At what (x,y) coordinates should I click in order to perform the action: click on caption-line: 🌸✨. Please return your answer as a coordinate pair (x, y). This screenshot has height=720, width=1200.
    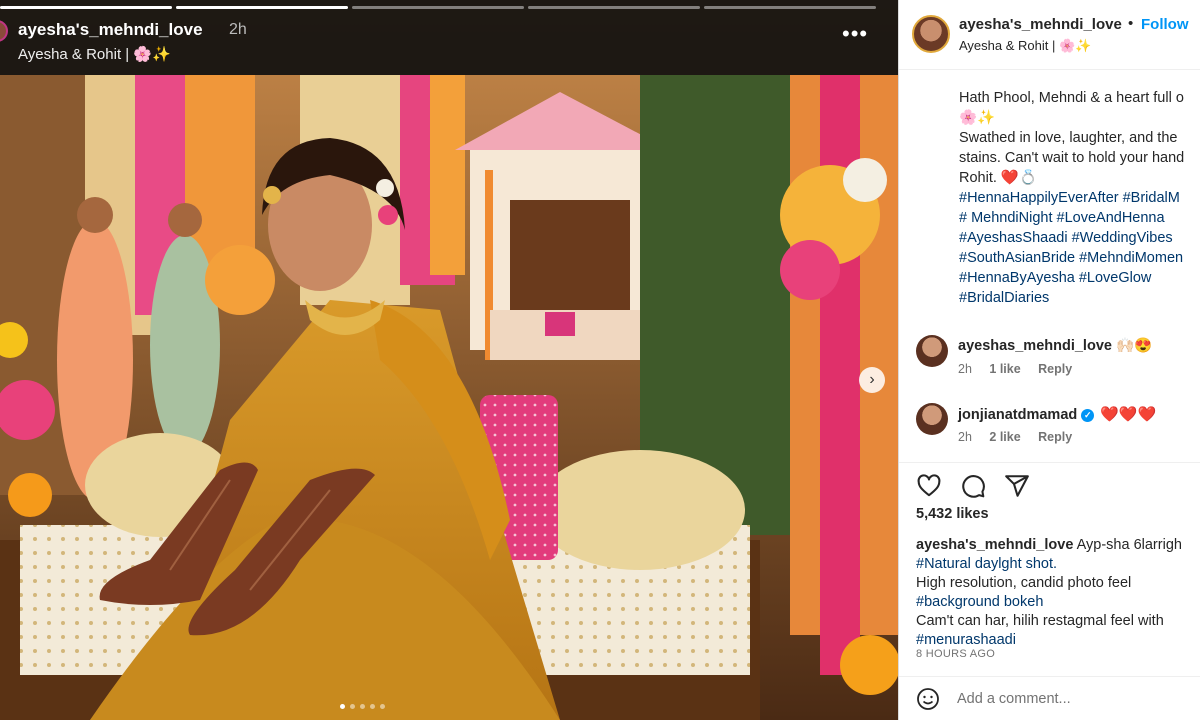
    Looking at the image, I should click on (977, 118).